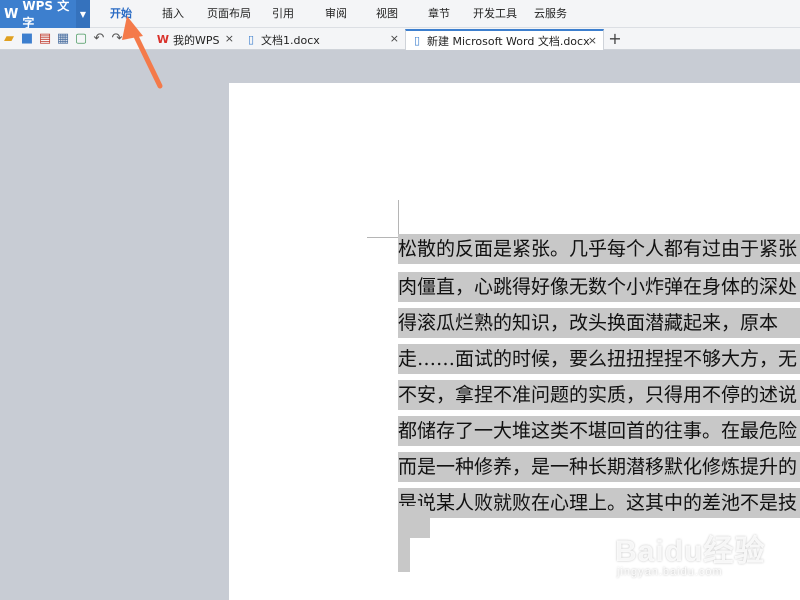  I want to click on wps-logo-icon: W, so click(11, 14).